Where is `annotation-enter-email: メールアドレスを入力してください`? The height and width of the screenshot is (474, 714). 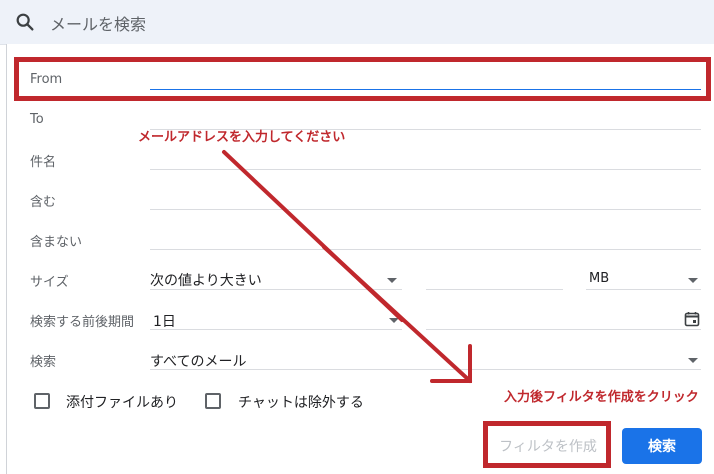
annotation-enter-email: メールアドレスを入力してください is located at coordinates (242, 137).